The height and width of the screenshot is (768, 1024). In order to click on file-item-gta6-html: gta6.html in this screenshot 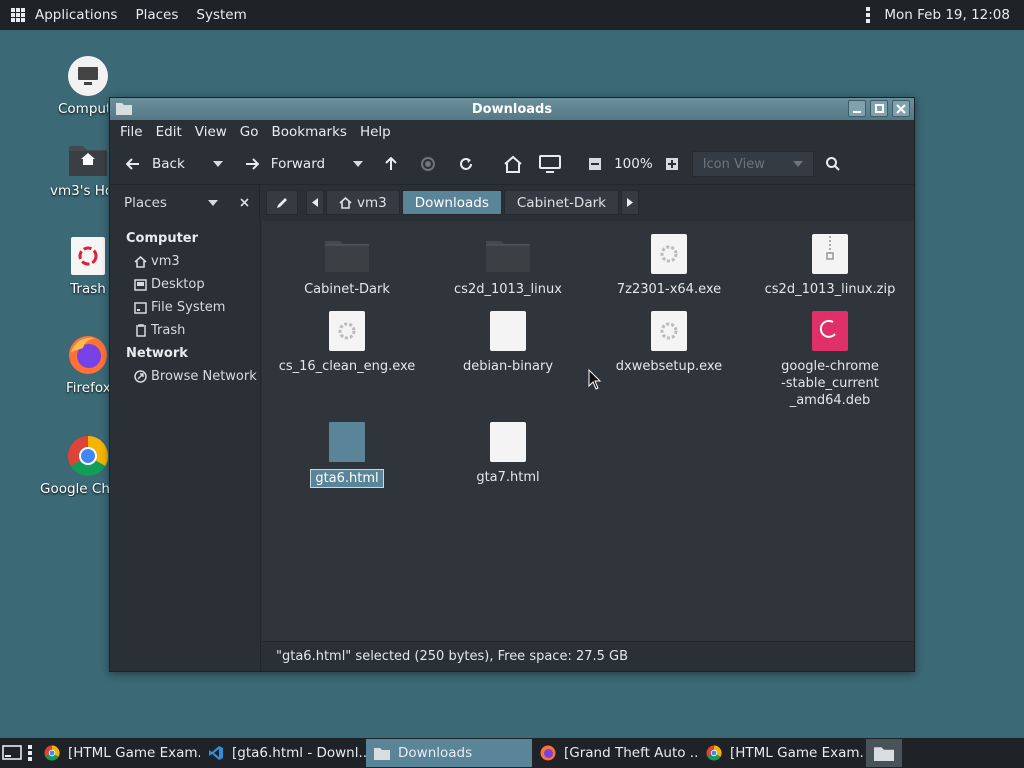, I will do `click(347, 454)`.